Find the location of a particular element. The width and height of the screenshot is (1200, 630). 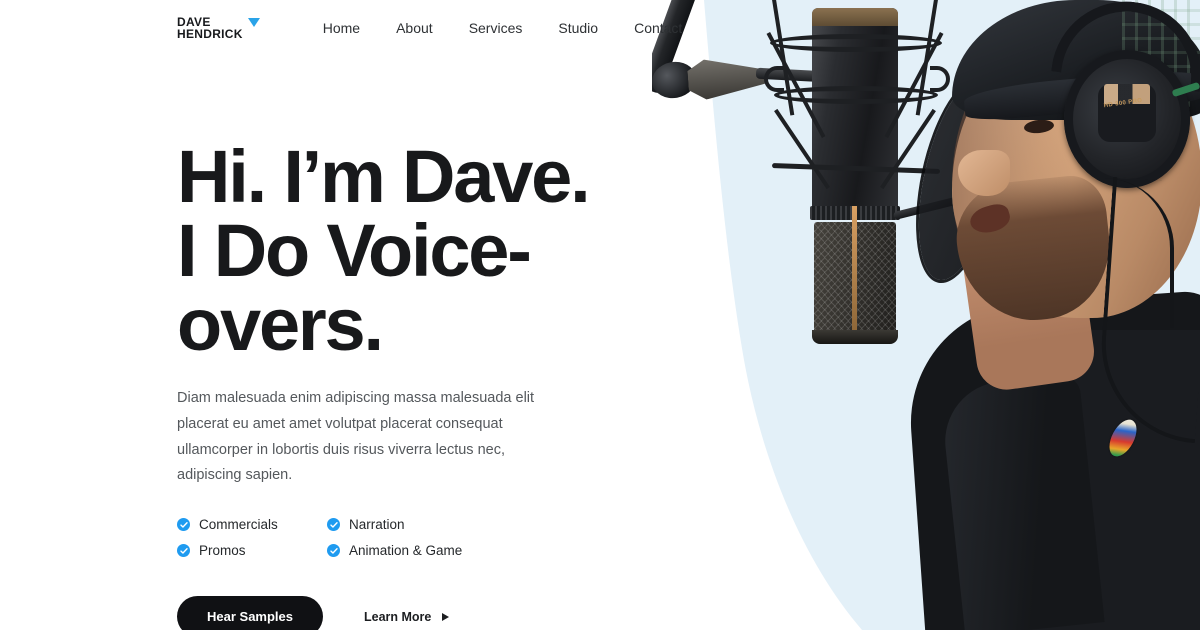

mic-clamp is located at coordinates (727, 77).